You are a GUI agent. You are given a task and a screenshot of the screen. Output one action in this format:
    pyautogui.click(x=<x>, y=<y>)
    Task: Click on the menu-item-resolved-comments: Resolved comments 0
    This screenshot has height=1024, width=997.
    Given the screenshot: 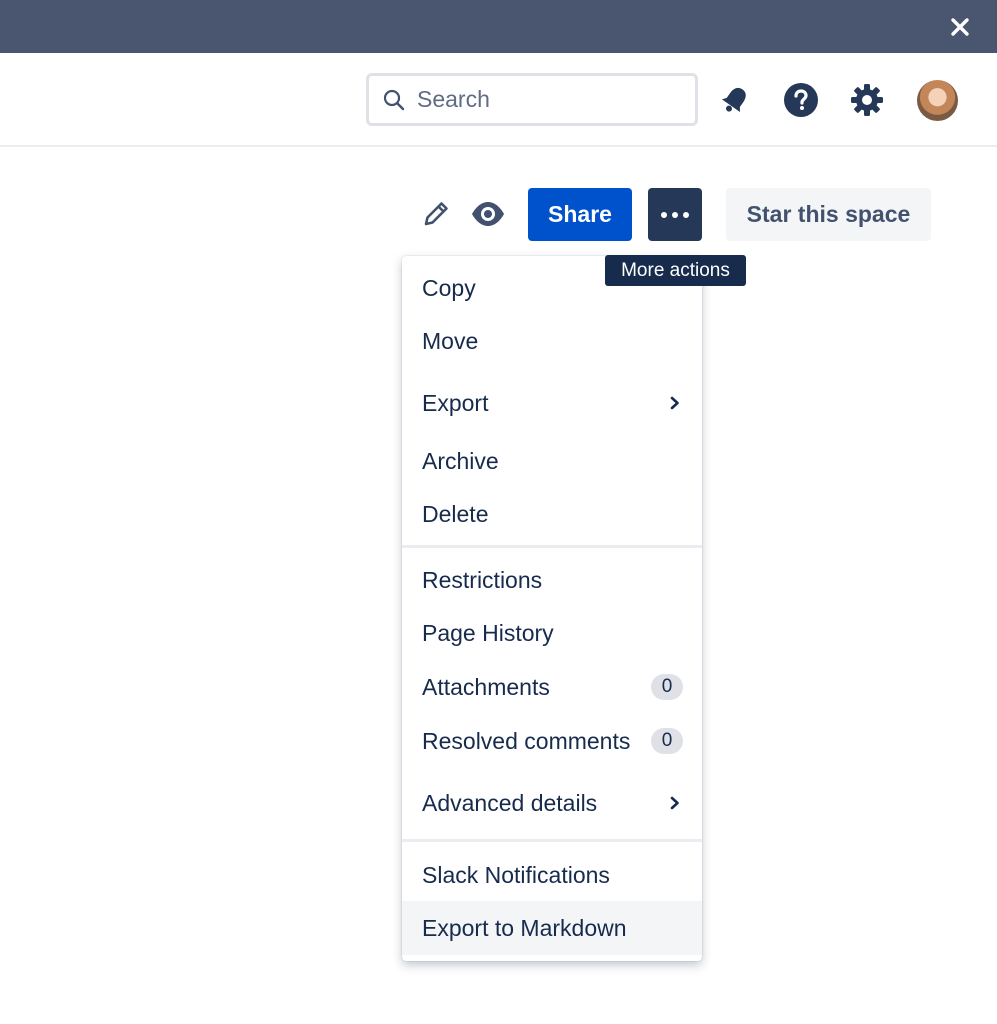 What is the action you would take?
    pyautogui.click(x=552, y=741)
    